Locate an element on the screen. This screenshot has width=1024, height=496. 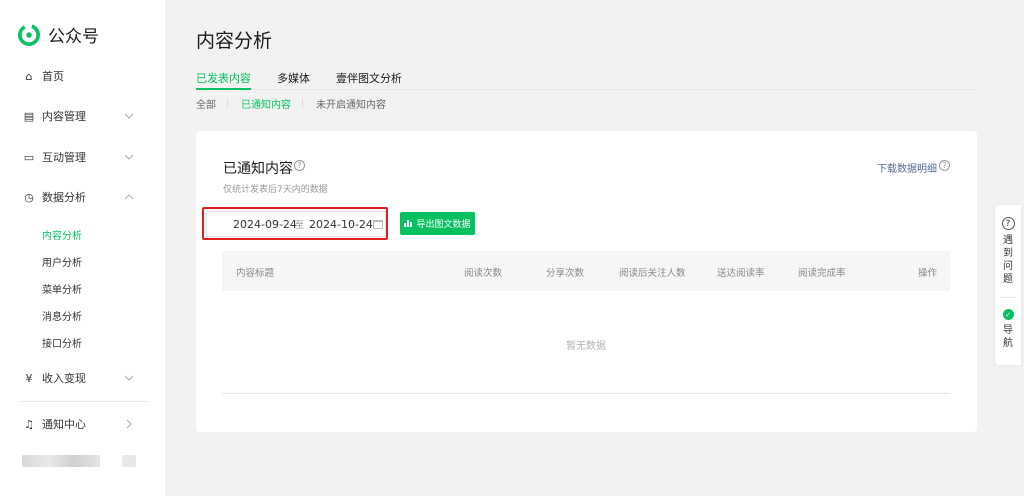
page-title: 内容分析 is located at coordinates (234, 41).